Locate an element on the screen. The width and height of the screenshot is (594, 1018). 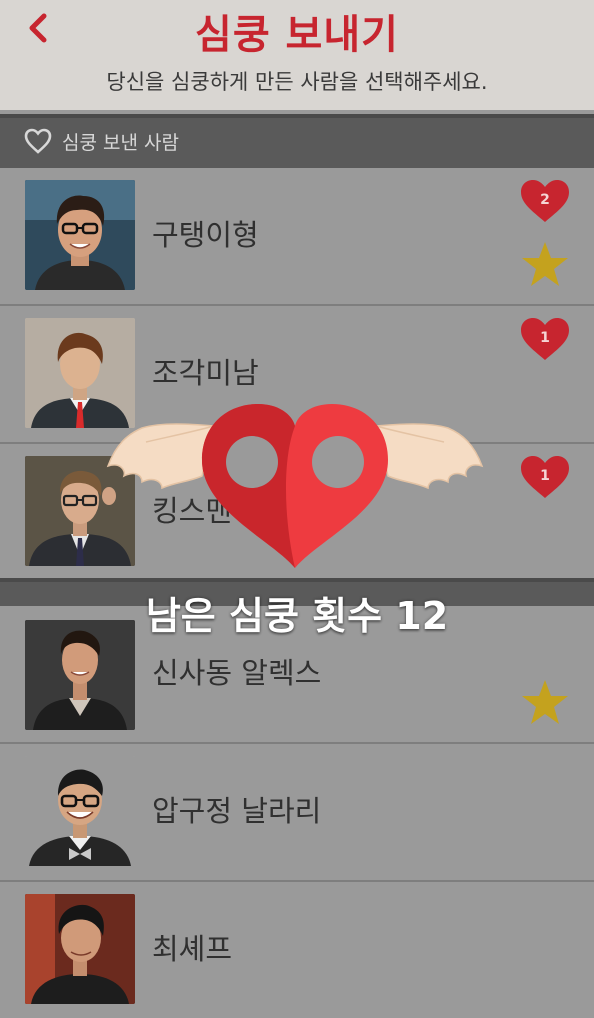
right-wing-icon is located at coordinates (429, 456).